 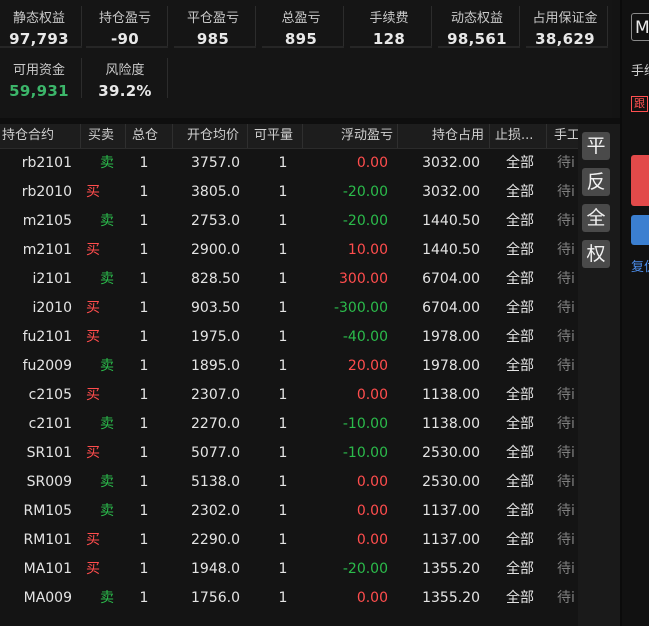 What do you see at coordinates (38, 18) in the screenshot?
I see `stat-label: 静态权益` at bounding box center [38, 18].